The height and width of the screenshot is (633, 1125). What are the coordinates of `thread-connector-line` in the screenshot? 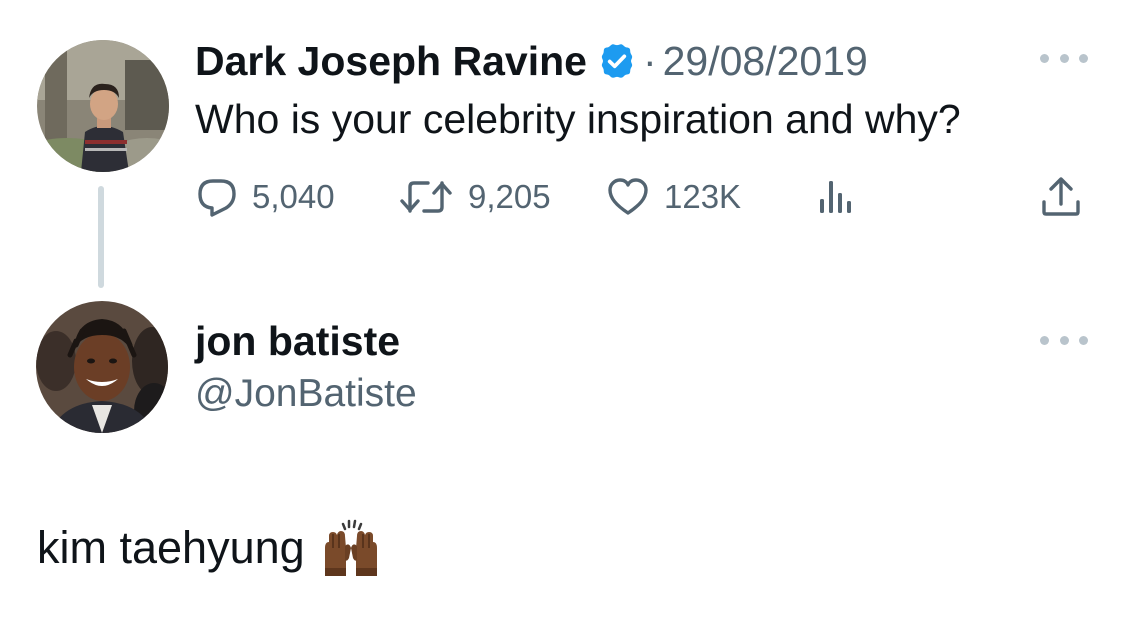 It's located at (101, 237).